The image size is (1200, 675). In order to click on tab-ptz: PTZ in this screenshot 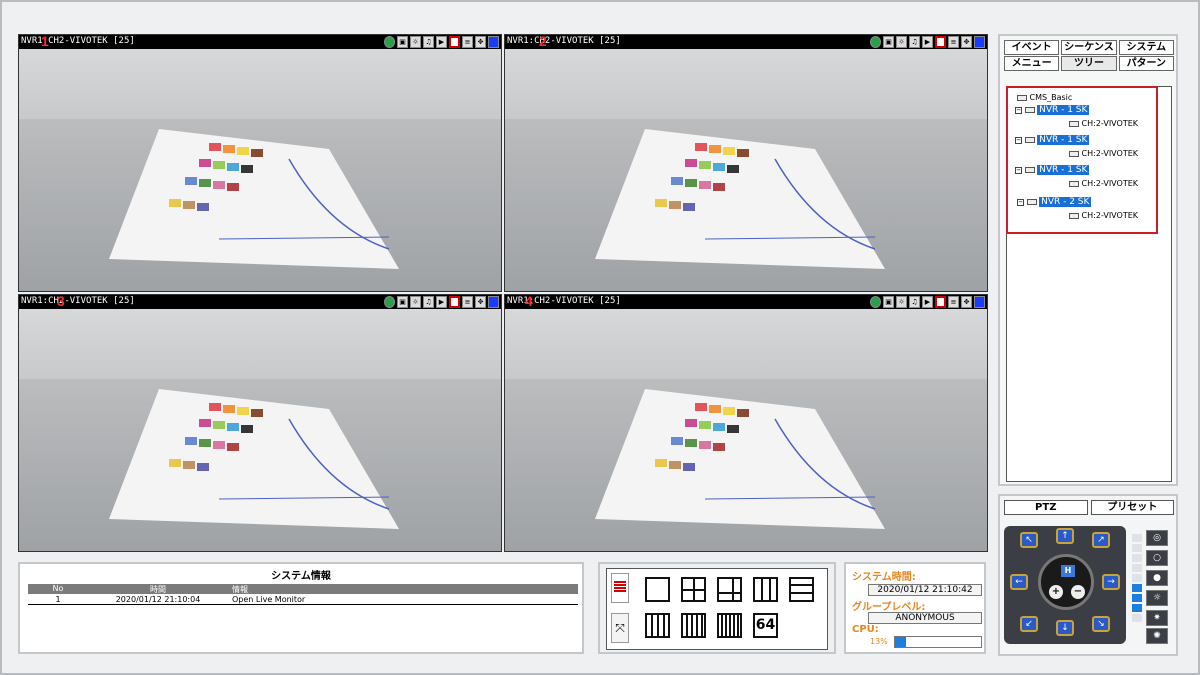, I will do `click(1046, 507)`.